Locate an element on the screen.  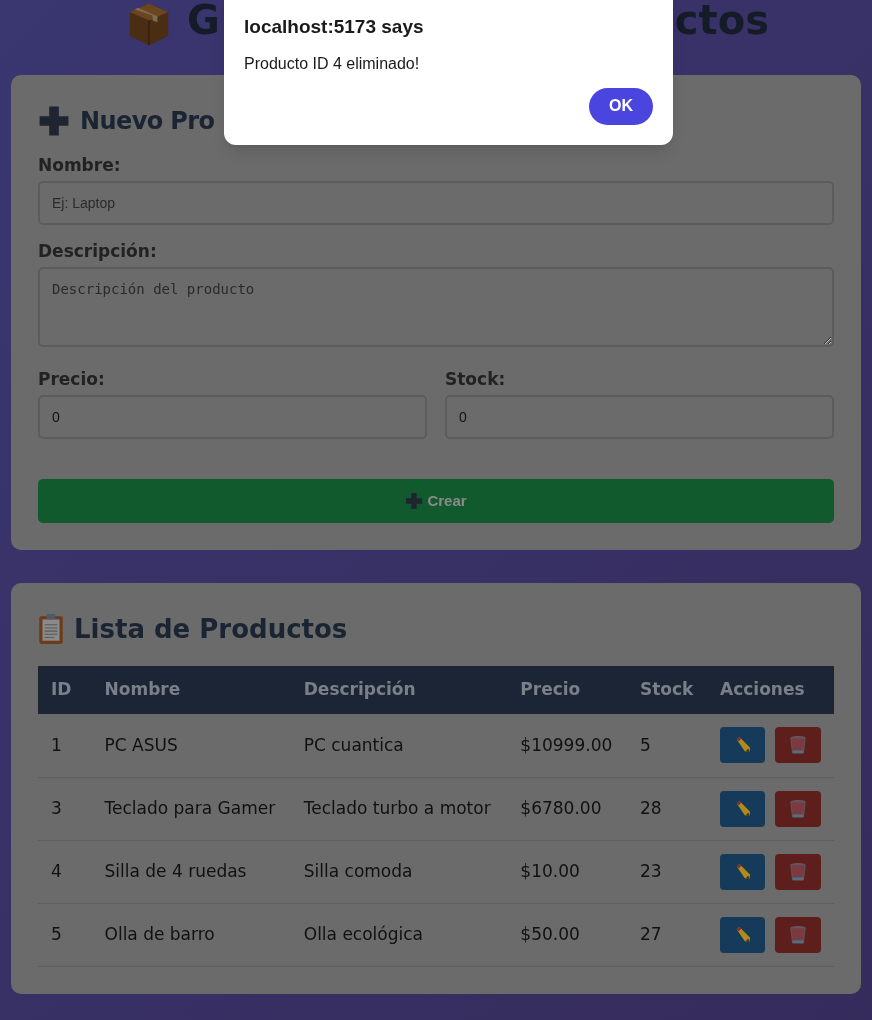
table-cell: 28 is located at coordinates (666, 808).